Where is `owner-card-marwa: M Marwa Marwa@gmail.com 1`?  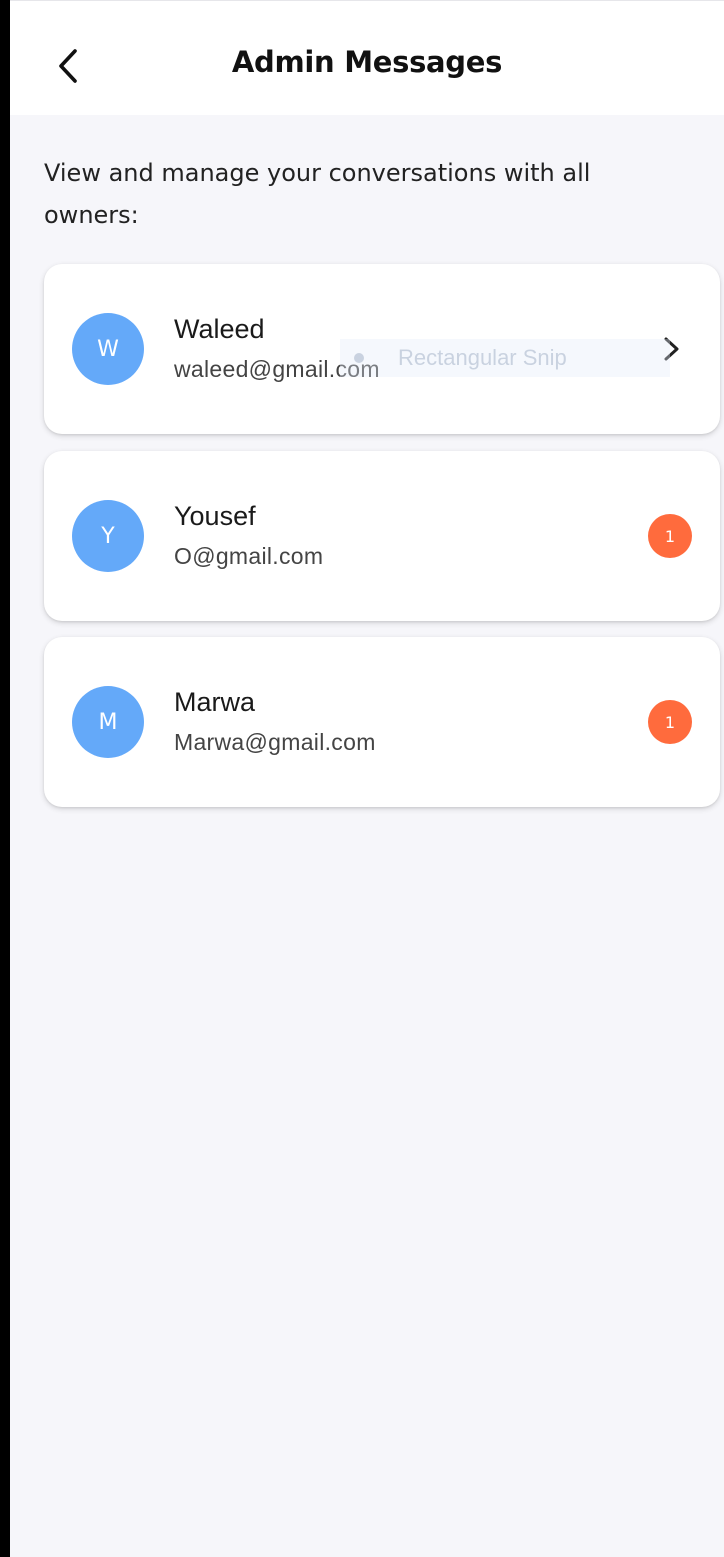
owner-card-marwa: M Marwa Marwa@gmail.com 1 is located at coordinates (382, 722).